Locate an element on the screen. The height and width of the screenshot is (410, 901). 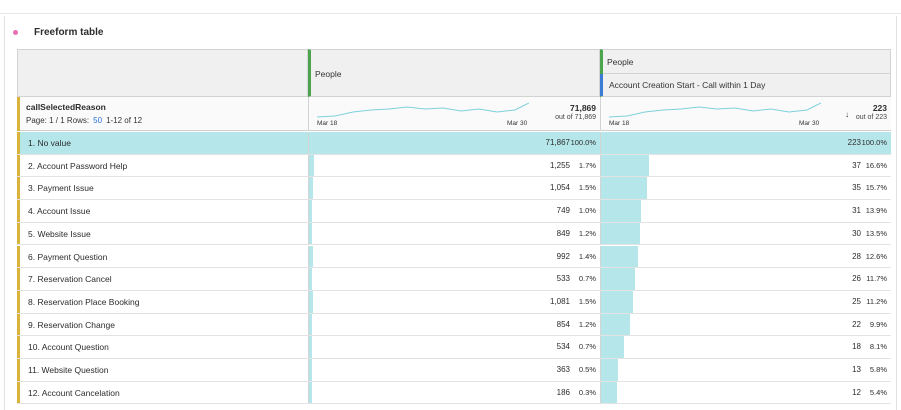
row-segment-percent: 16.6% is located at coordinates (876, 165).